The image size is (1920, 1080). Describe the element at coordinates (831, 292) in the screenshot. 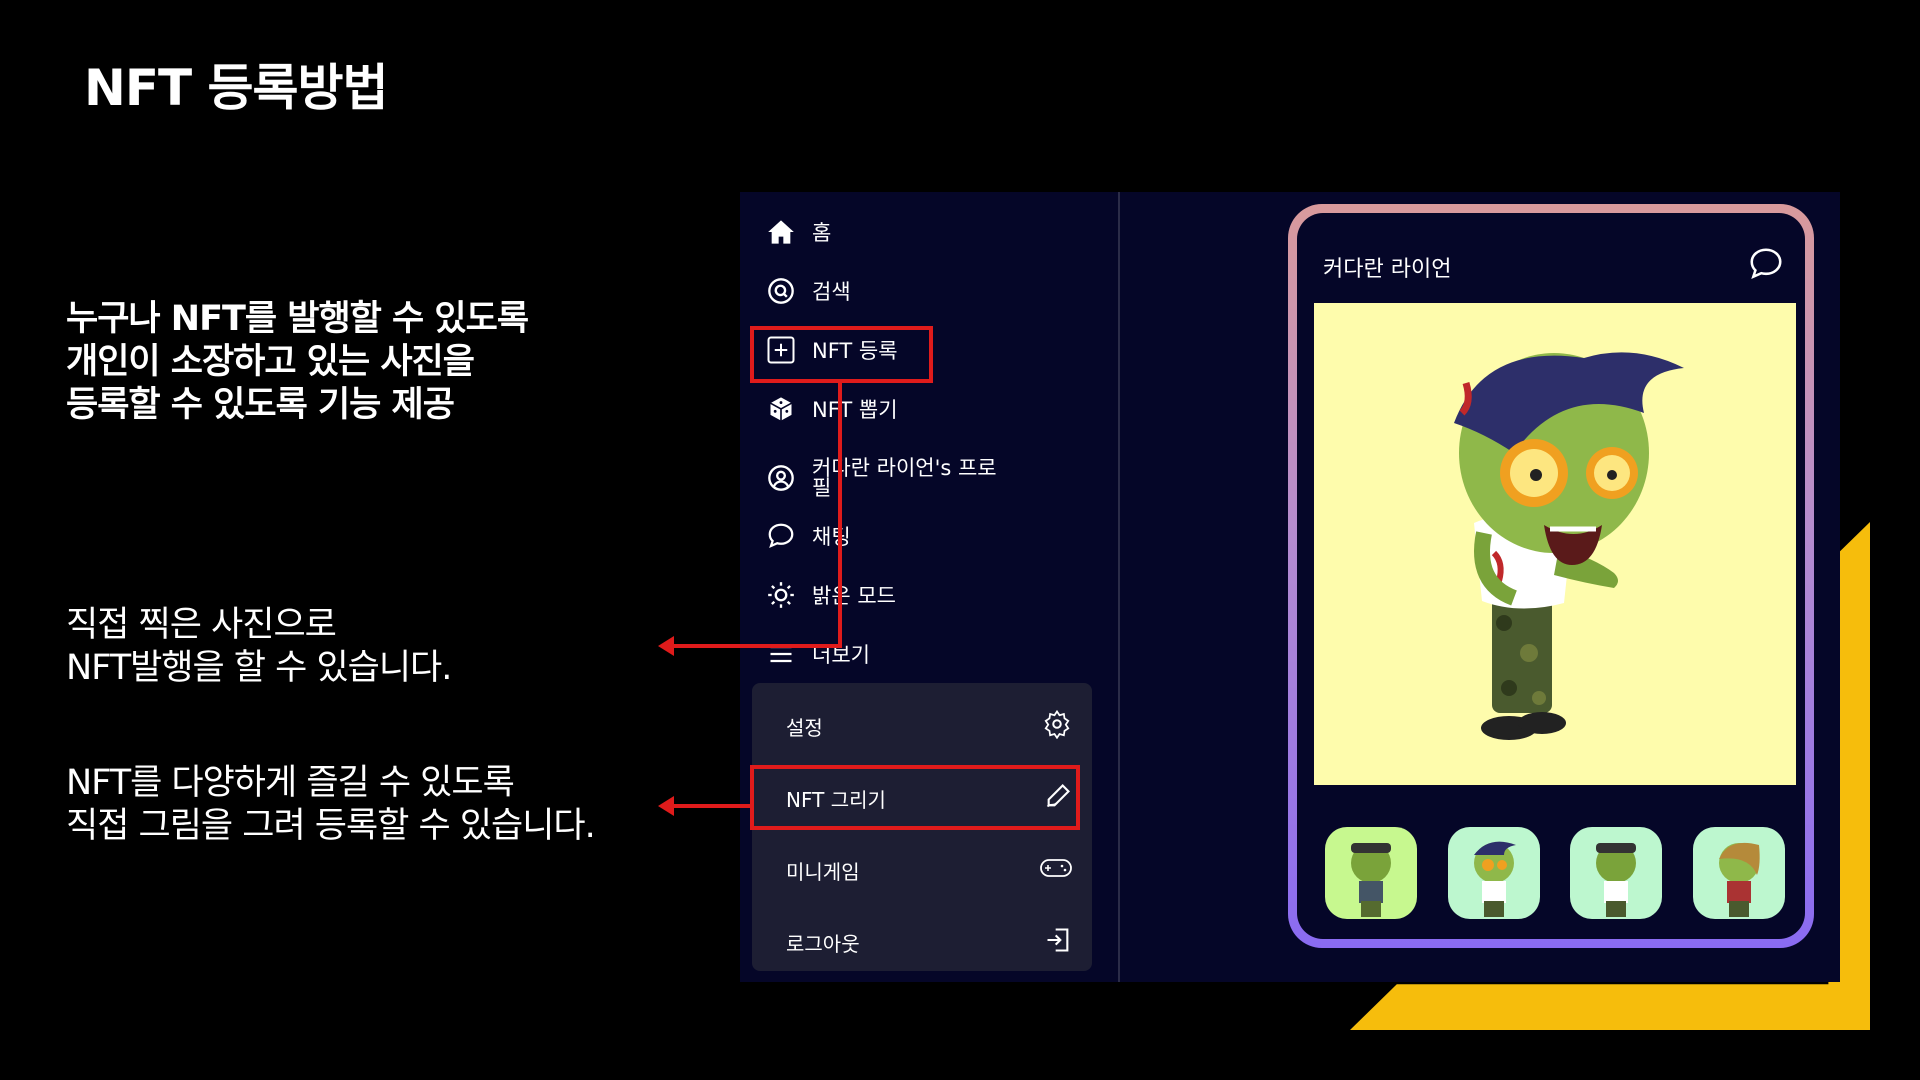

I see `sidebar-item-label: 검색` at that location.